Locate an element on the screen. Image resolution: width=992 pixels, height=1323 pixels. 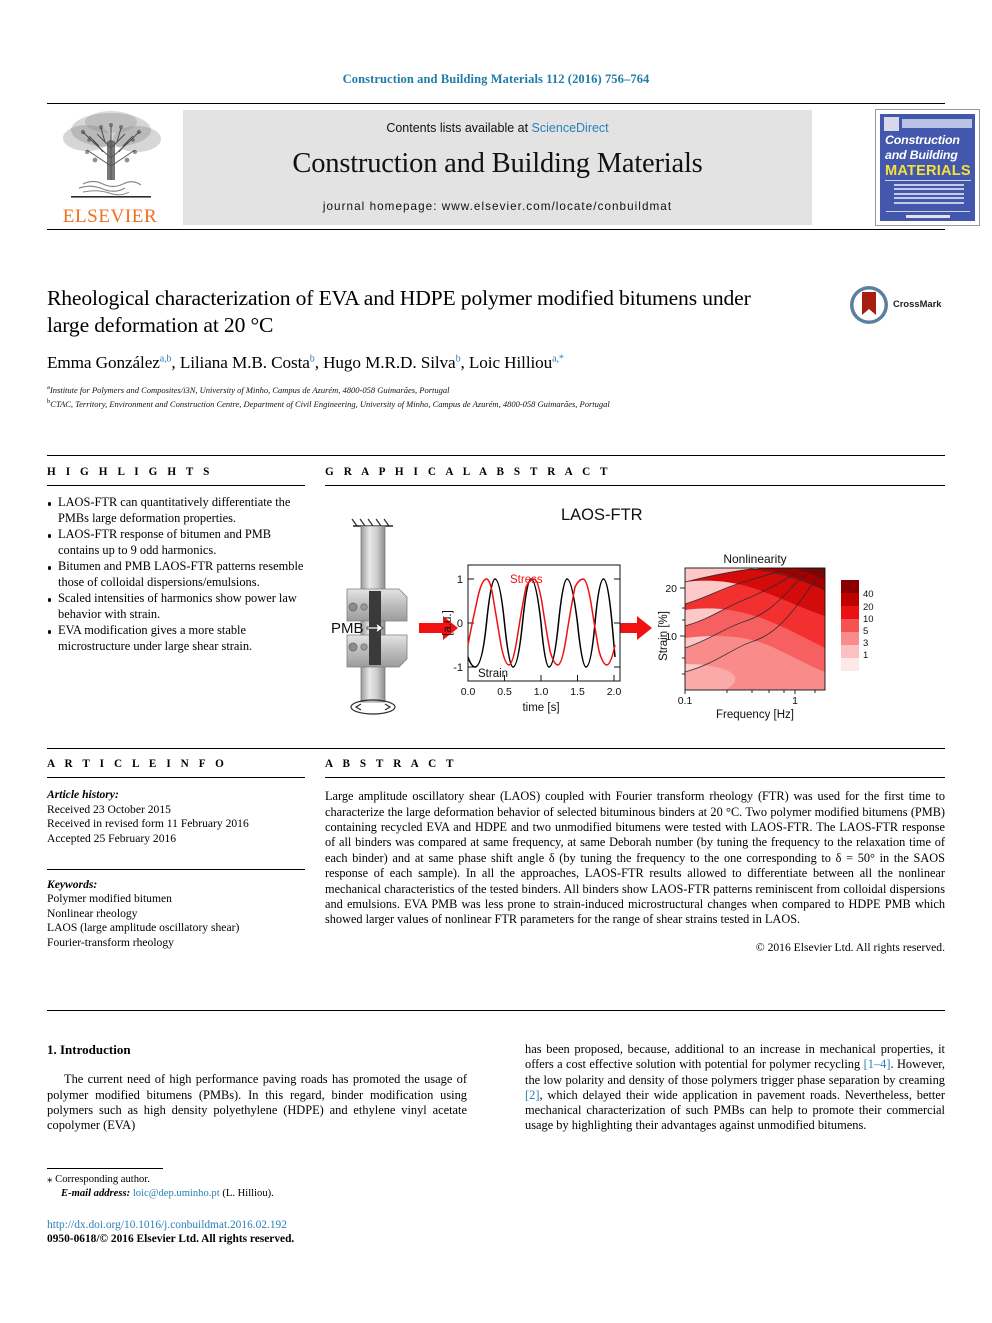
cbar-5: 5 is located at coordinates (865, 631).